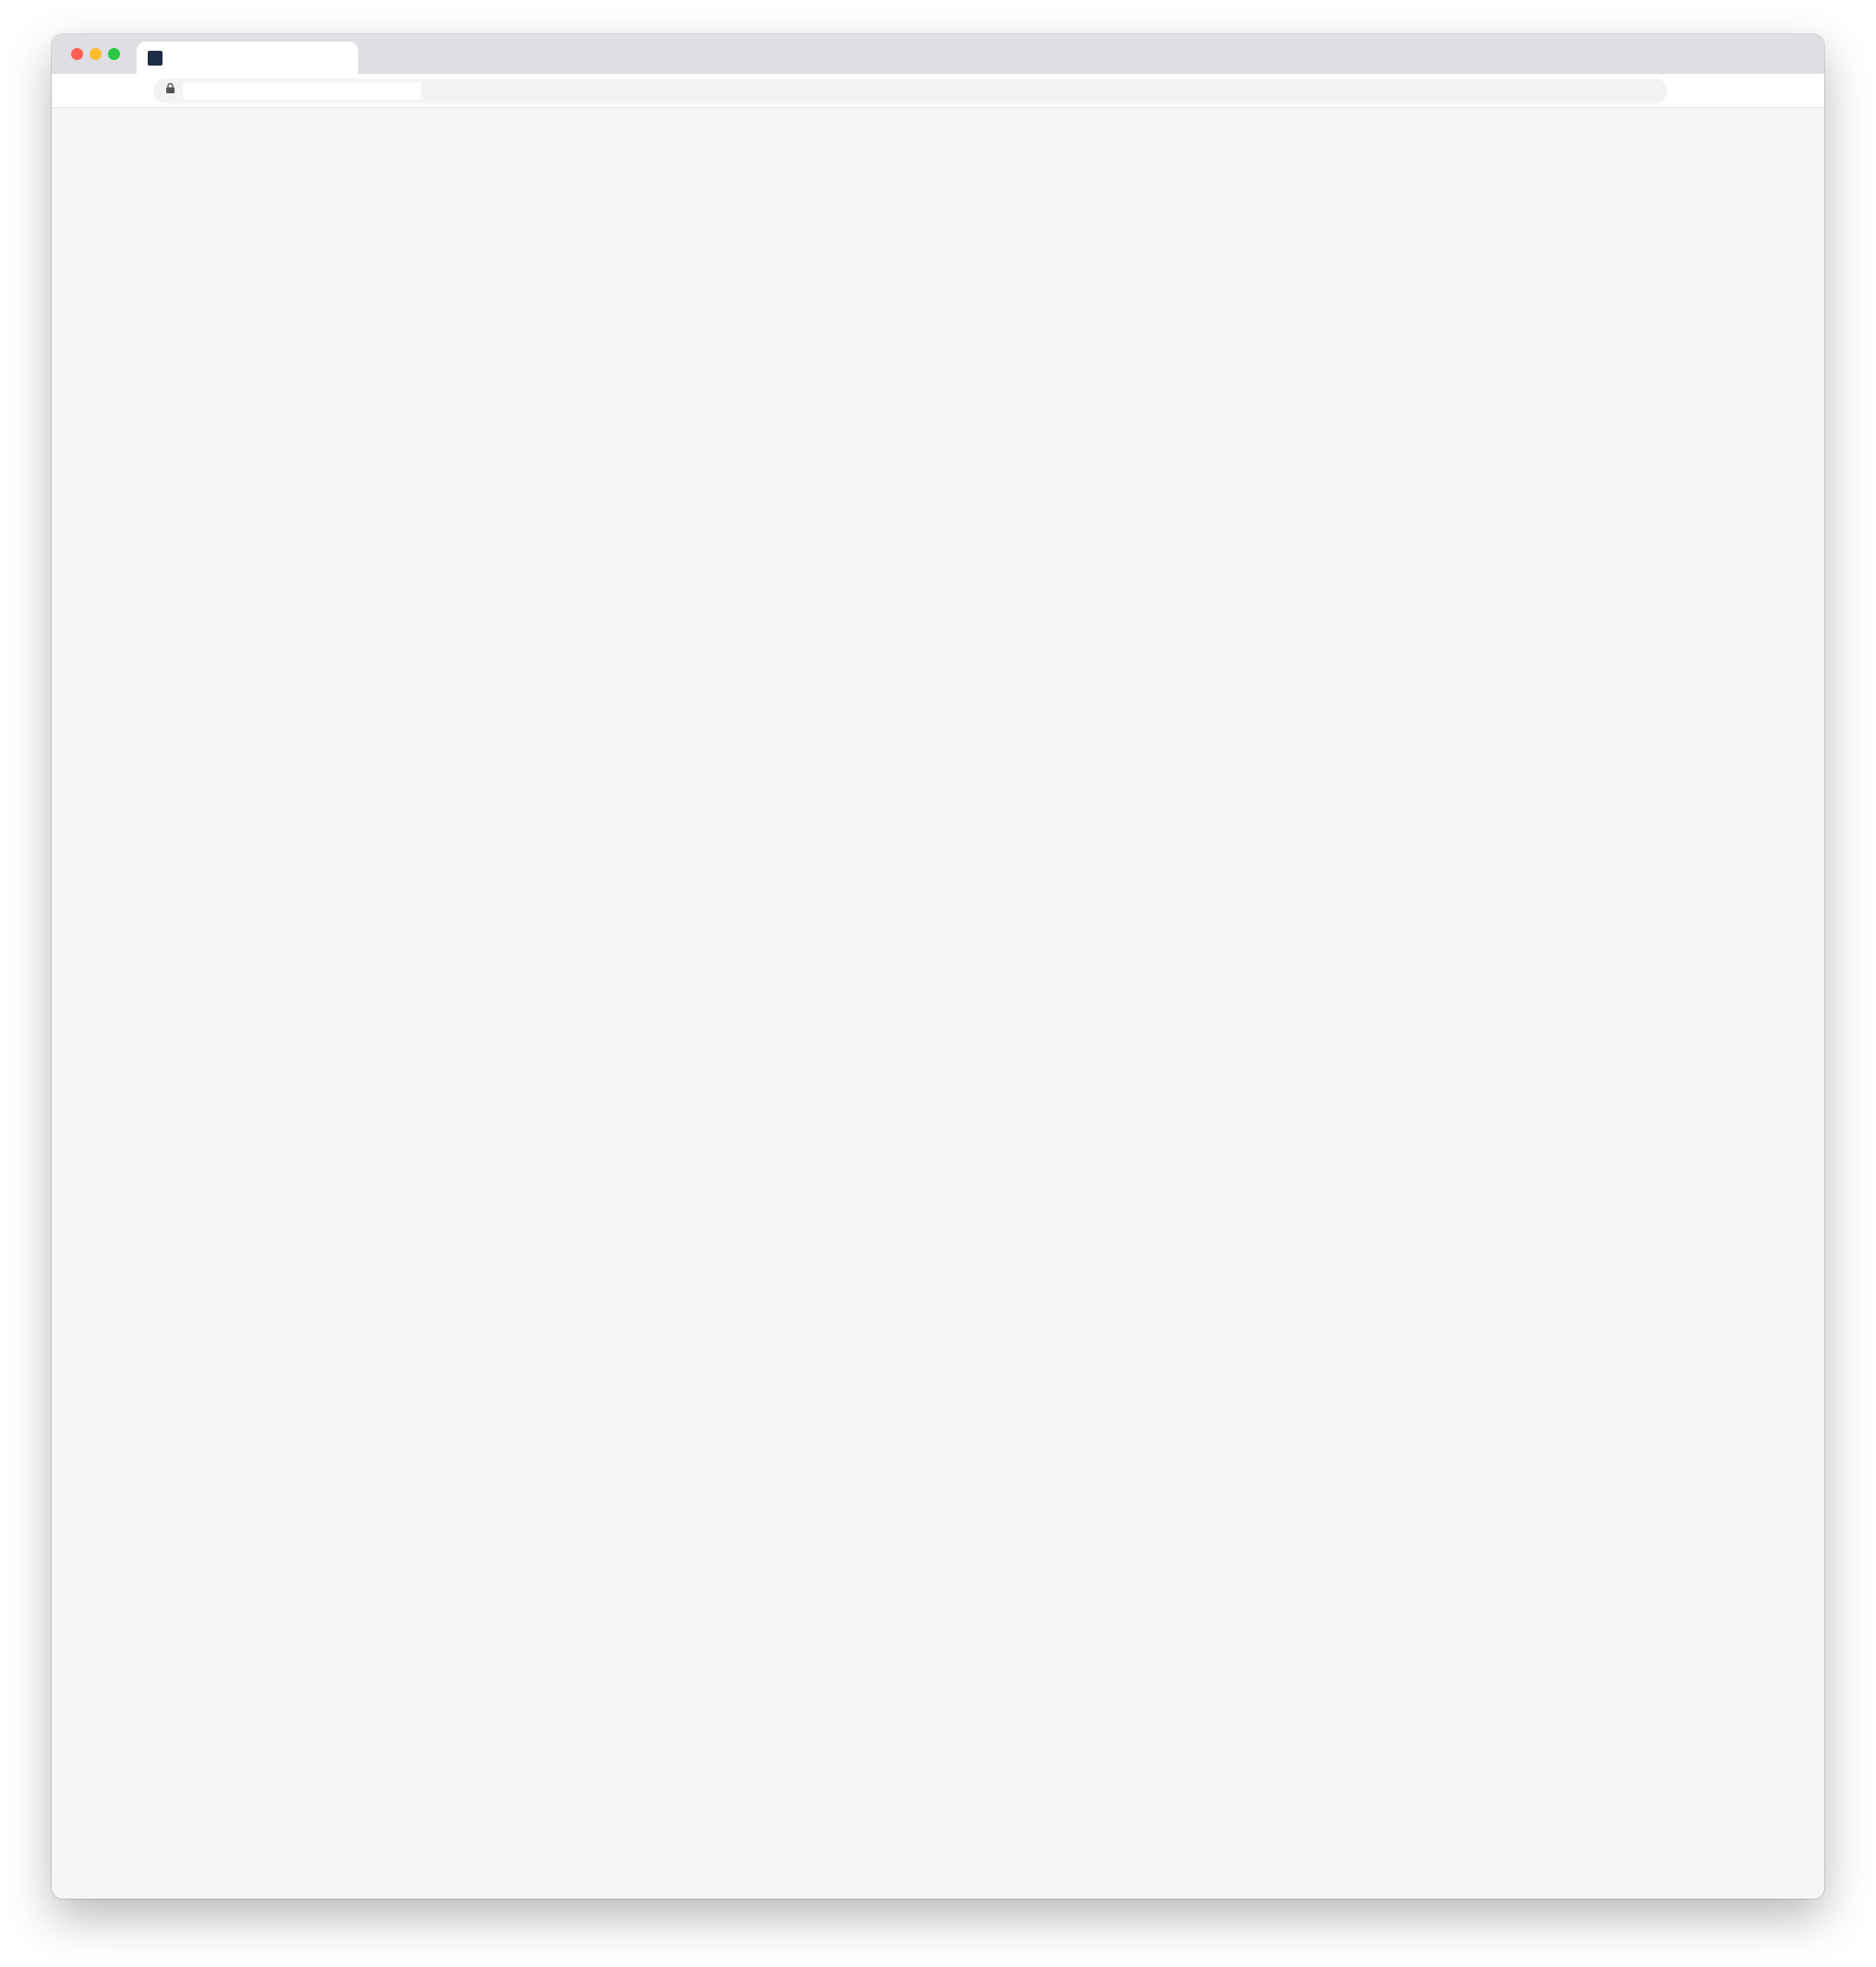 This screenshot has height=1967, width=1876. What do you see at coordinates (155, 58) in the screenshot?
I see `favicon-icon` at bounding box center [155, 58].